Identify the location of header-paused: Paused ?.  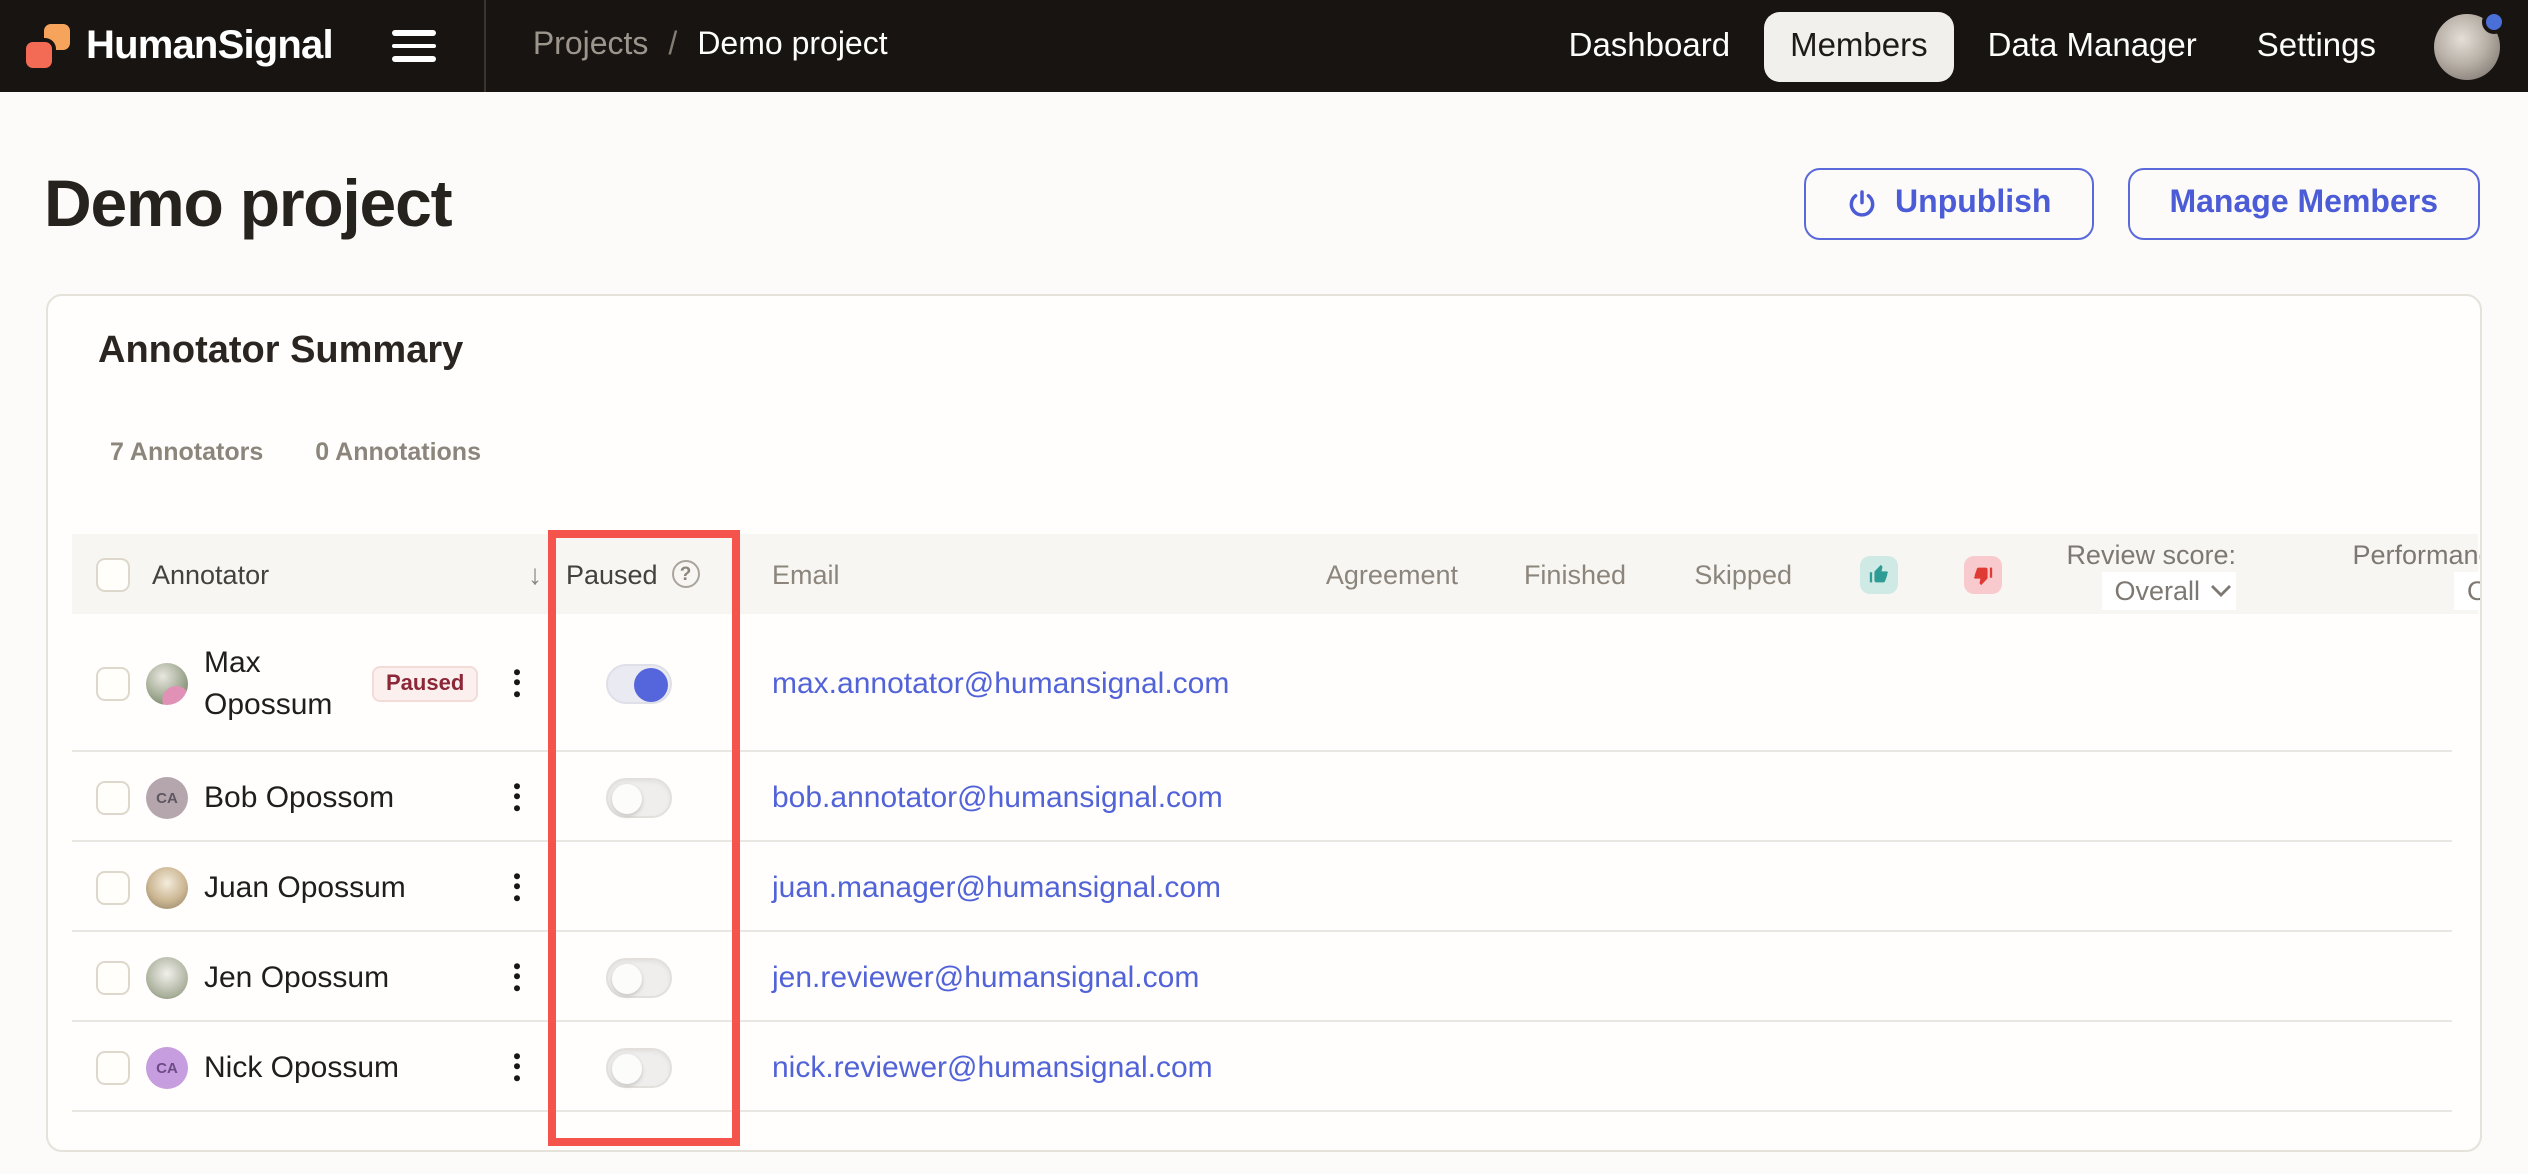
(633, 574).